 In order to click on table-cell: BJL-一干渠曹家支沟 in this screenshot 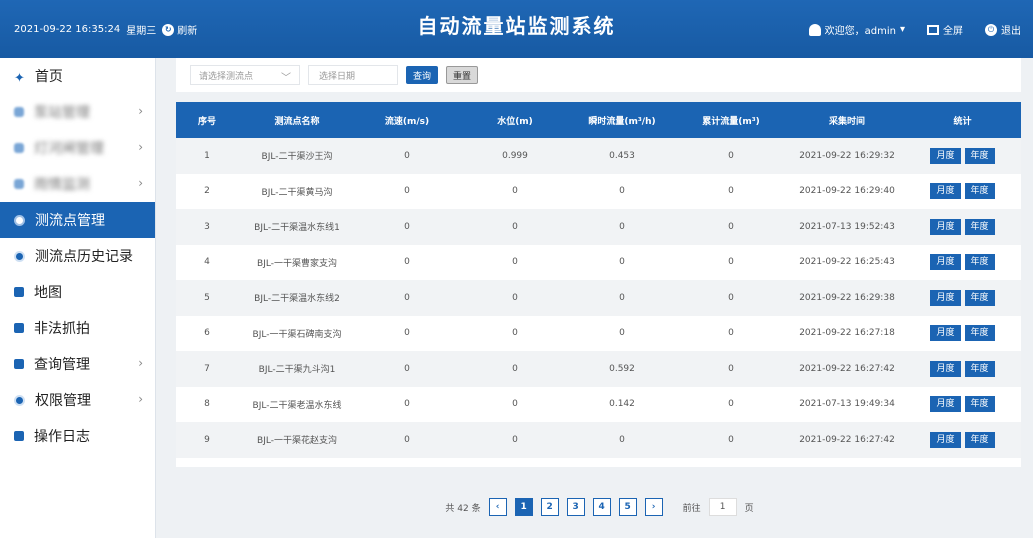, I will do `click(297, 262)`.